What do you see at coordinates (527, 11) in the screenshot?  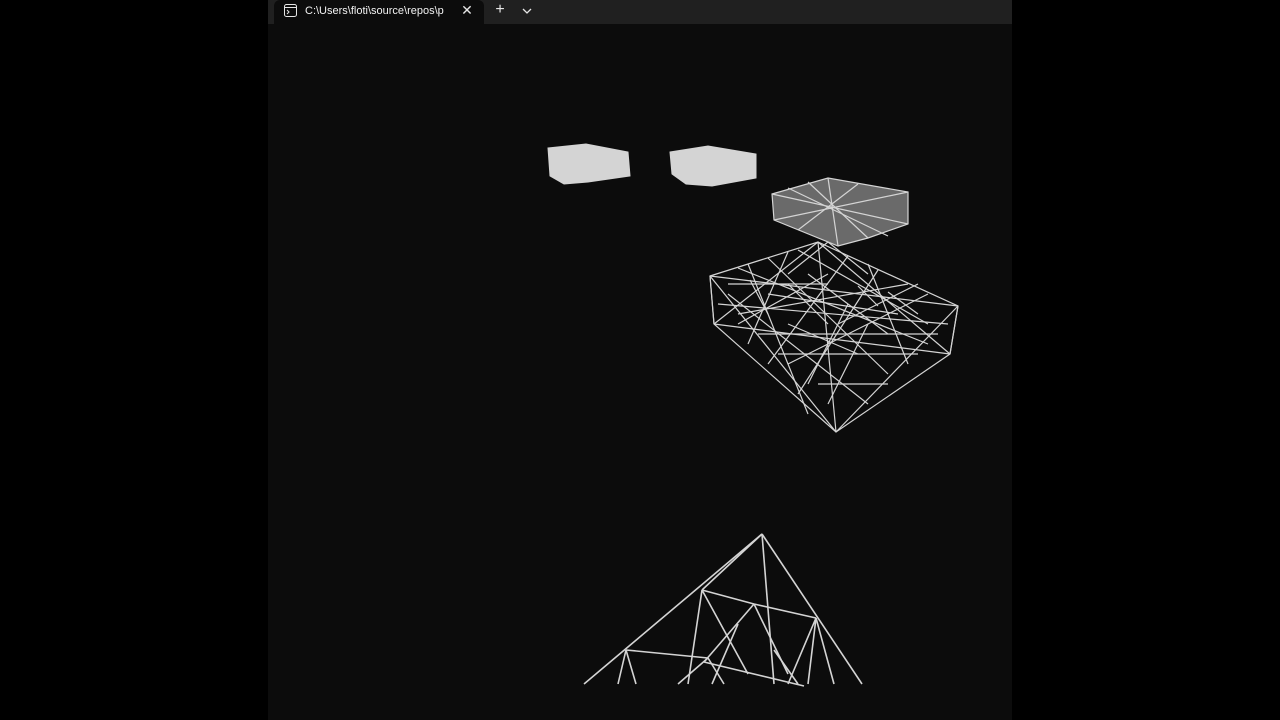 I see `chevron-down-icon` at bounding box center [527, 11].